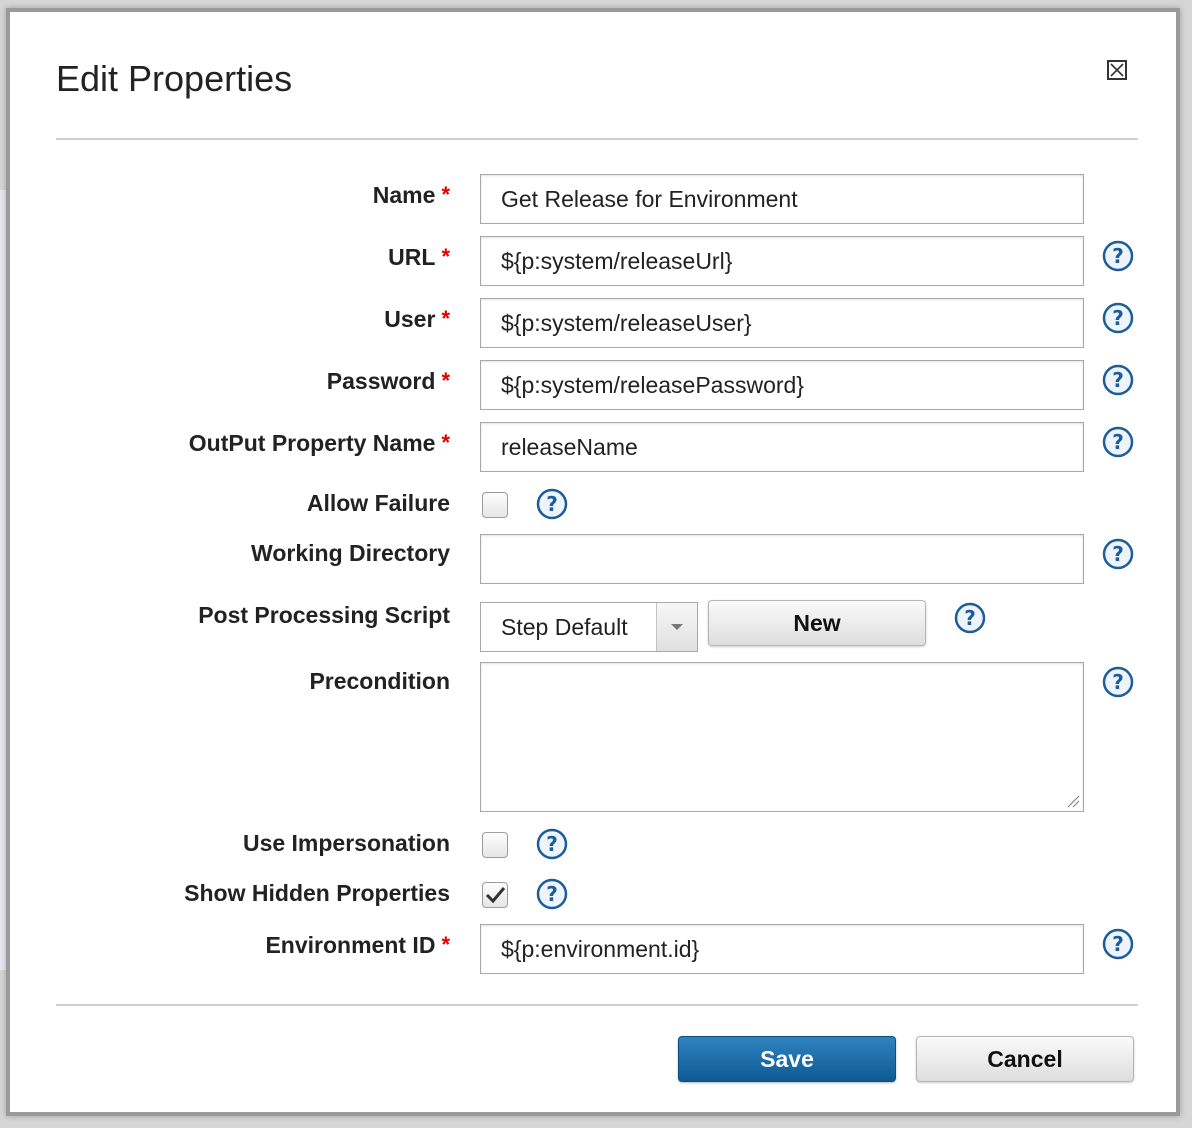 Image resolution: width=1192 pixels, height=1128 pixels. Describe the element at coordinates (495, 505) in the screenshot. I see `allow-failure-checkbox` at that location.